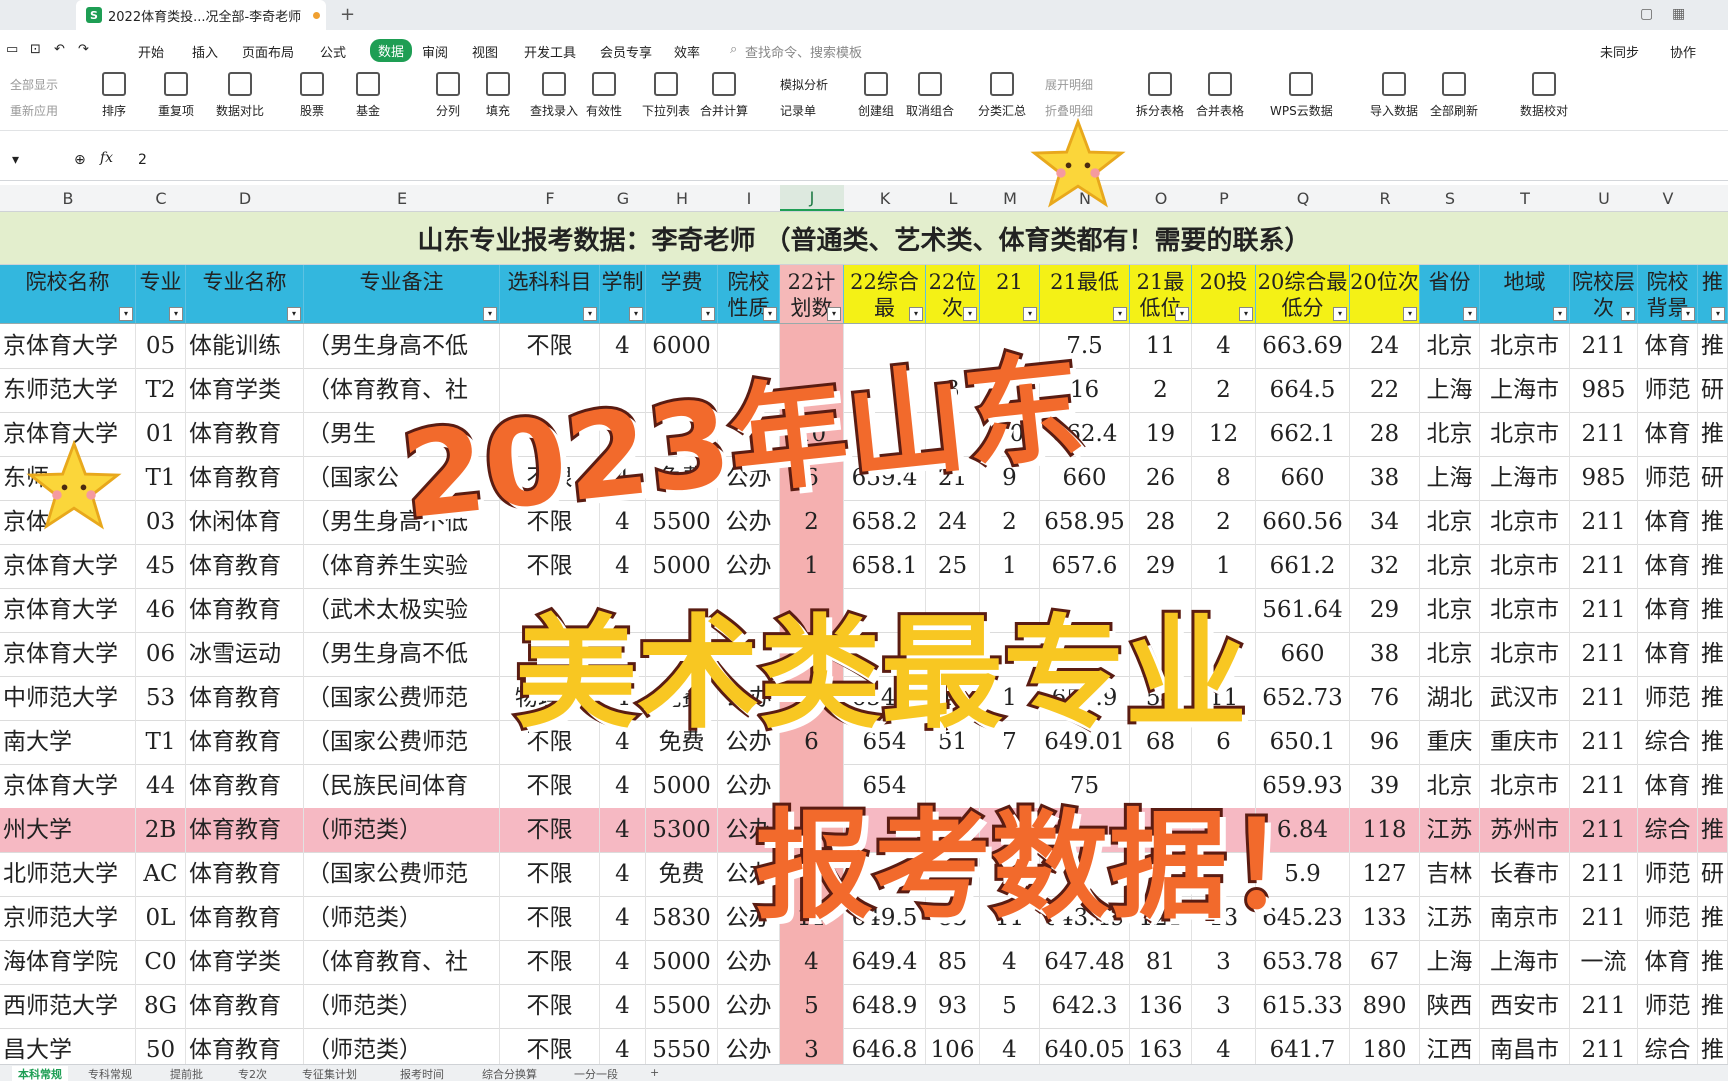 This screenshot has height=1082, width=1728. I want to click on ribbon-button: 数据校对, so click(1544, 95).